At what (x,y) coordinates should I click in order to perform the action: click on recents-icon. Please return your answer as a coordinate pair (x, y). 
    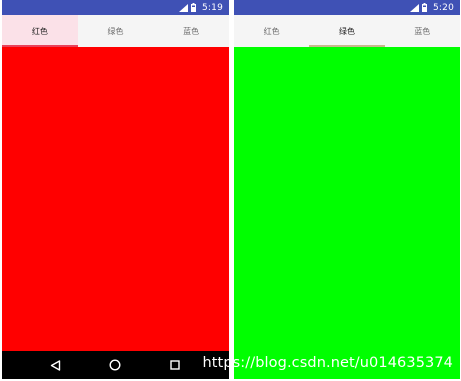
    Looking at the image, I should click on (175, 365).